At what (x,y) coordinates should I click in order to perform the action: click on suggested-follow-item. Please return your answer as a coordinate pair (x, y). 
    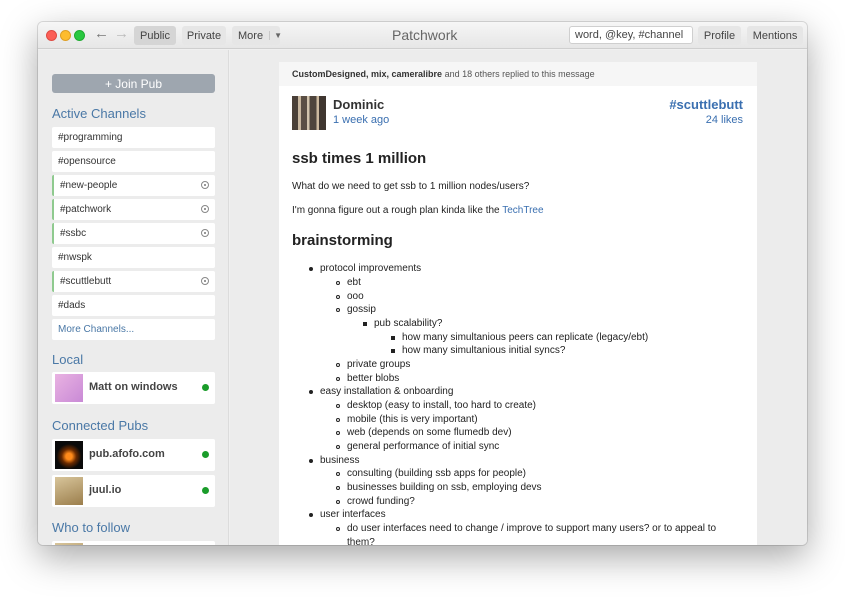
    Looking at the image, I should click on (133, 543).